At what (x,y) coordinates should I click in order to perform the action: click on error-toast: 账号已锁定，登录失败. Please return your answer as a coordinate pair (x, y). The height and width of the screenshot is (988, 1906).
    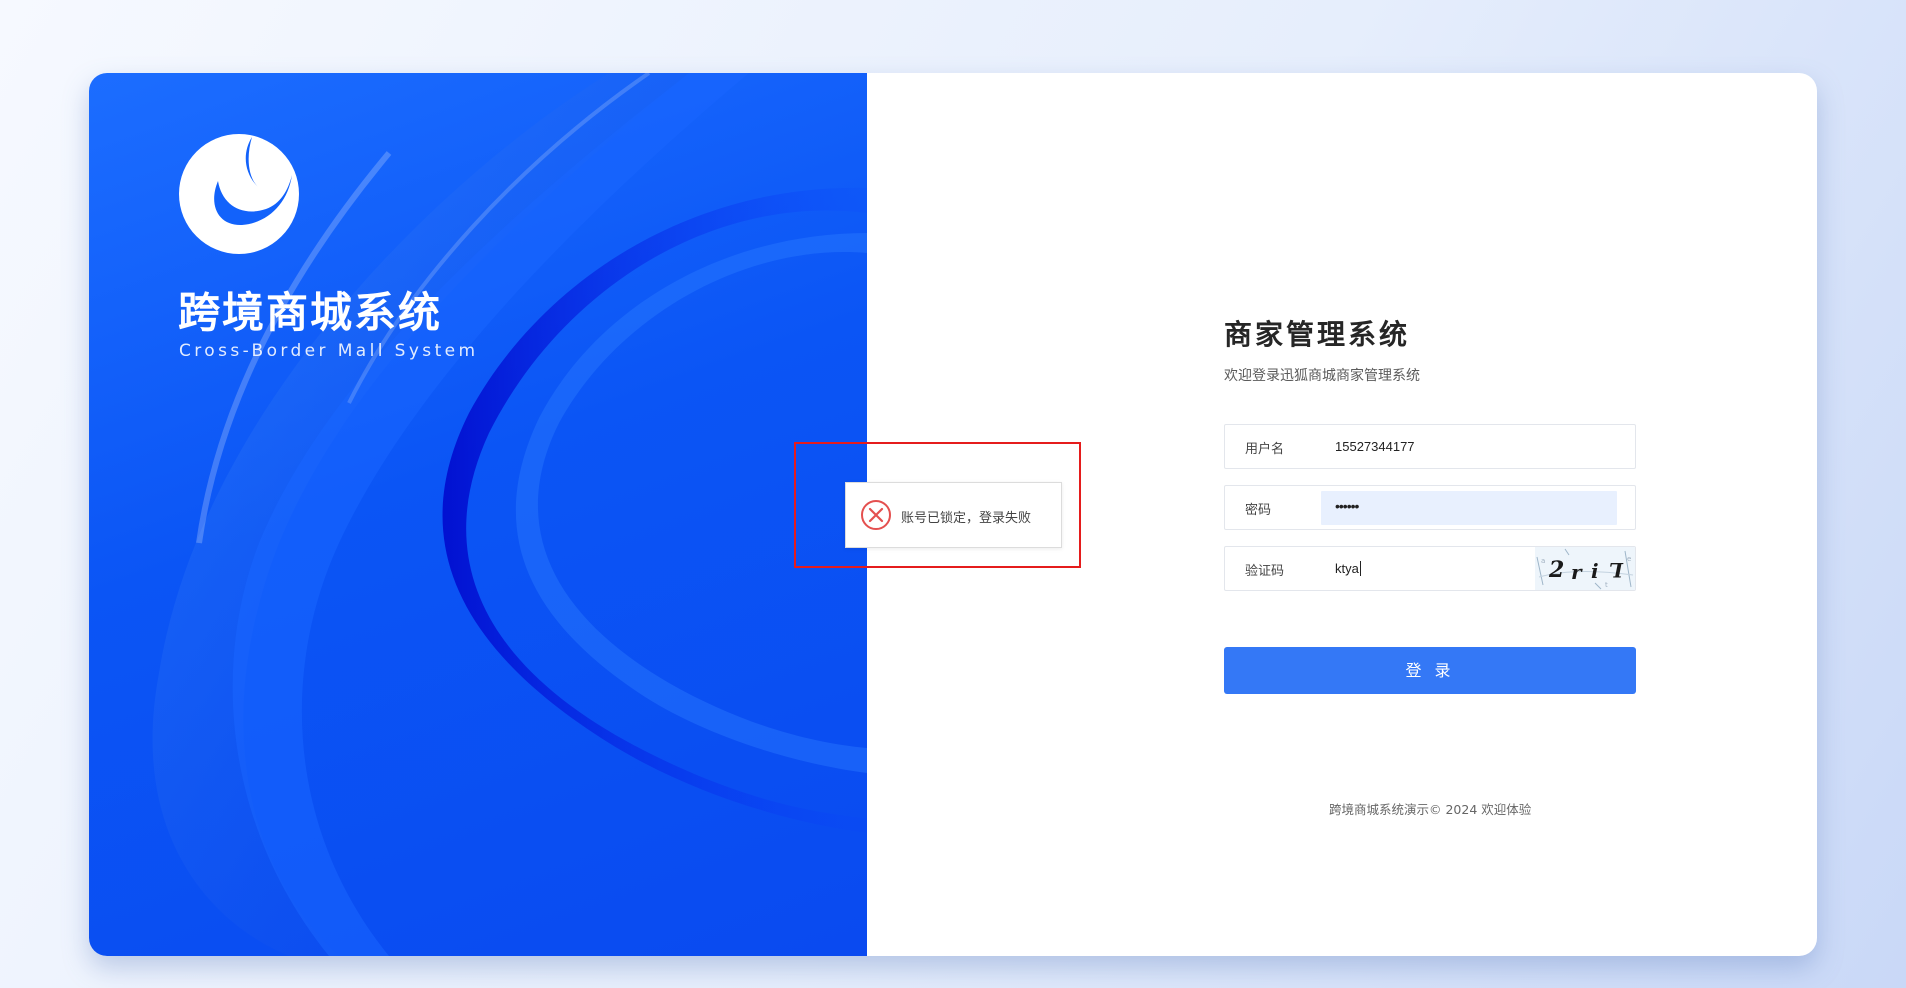
    Looking at the image, I should click on (953, 515).